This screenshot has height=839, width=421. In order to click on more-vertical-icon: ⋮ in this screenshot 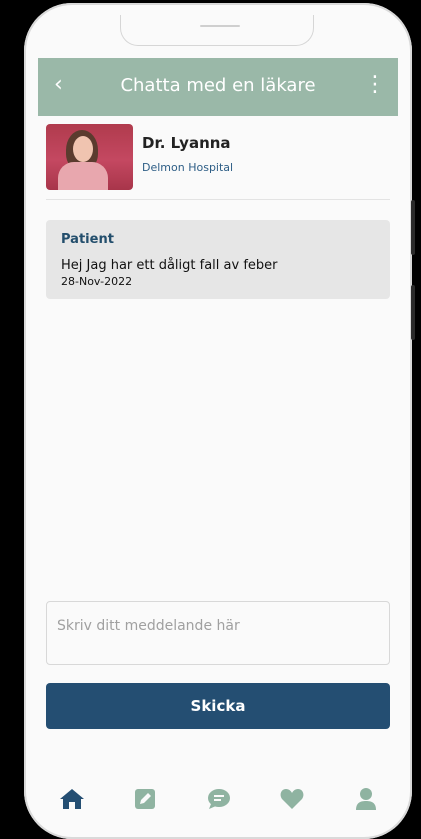, I will do `click(375, 84)`.